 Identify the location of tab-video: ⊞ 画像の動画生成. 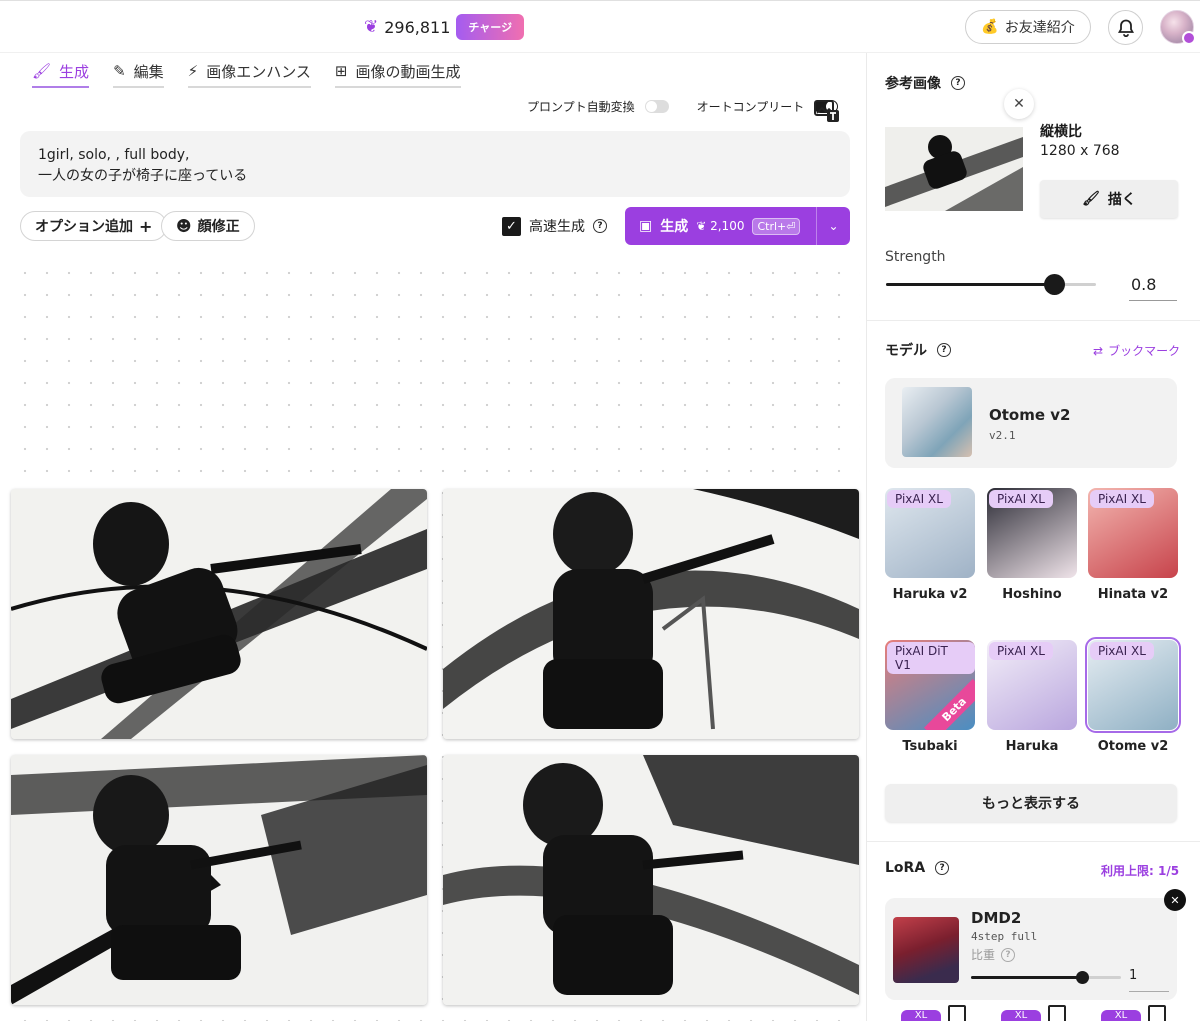
(398, 71).